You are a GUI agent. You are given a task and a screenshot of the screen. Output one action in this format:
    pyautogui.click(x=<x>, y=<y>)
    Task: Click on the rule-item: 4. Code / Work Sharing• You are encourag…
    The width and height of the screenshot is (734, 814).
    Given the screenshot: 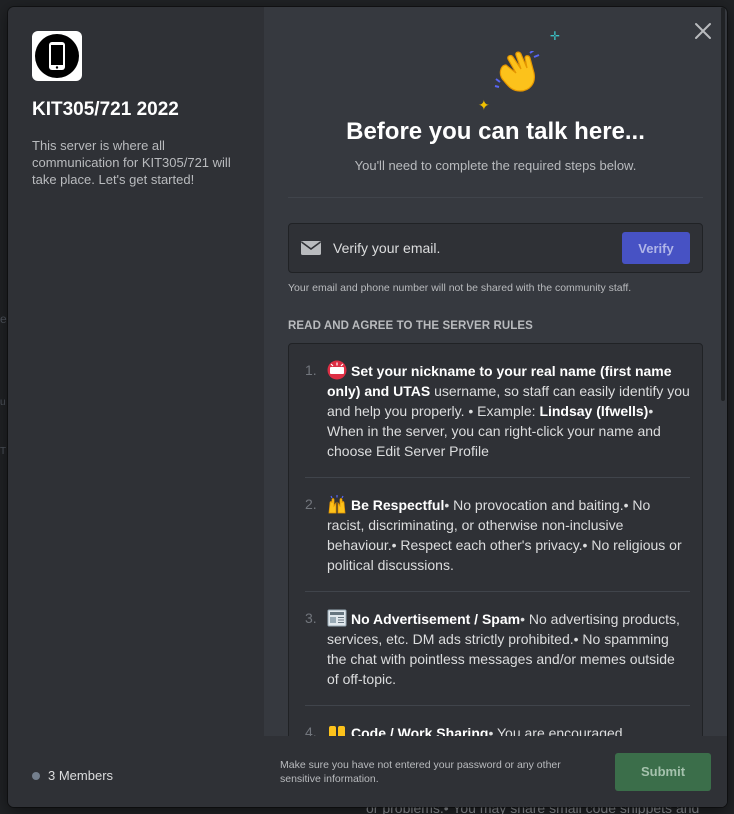 What is the action you would take?
    pyautogui.click(x=497, y=721)
    